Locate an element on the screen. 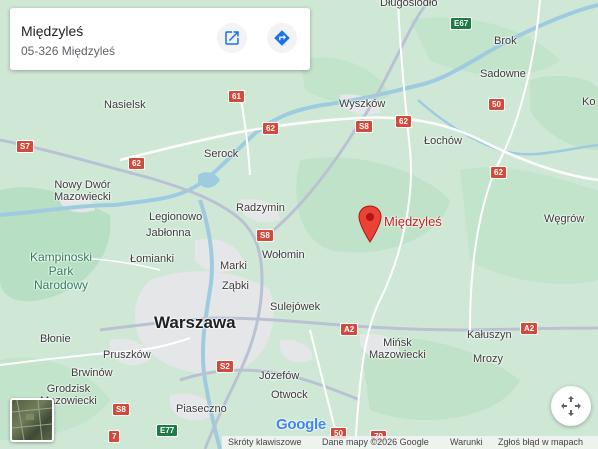  place-label-lomianki: Łomianki is located at coordinates (152, 259).